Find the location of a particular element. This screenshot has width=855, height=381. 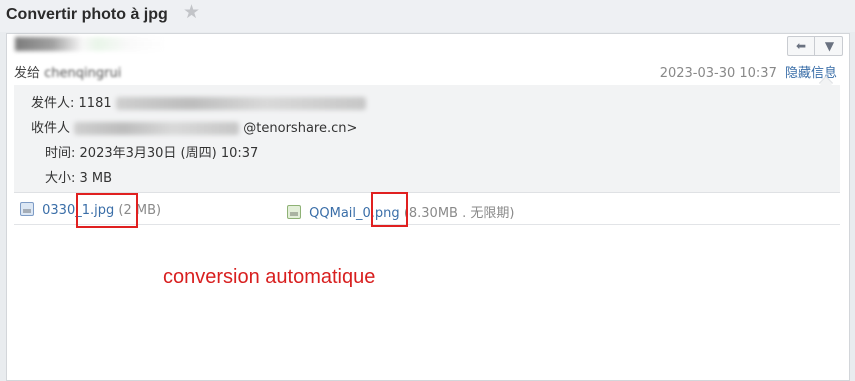

png-extension-highlight is located at coordinates (389, 209).